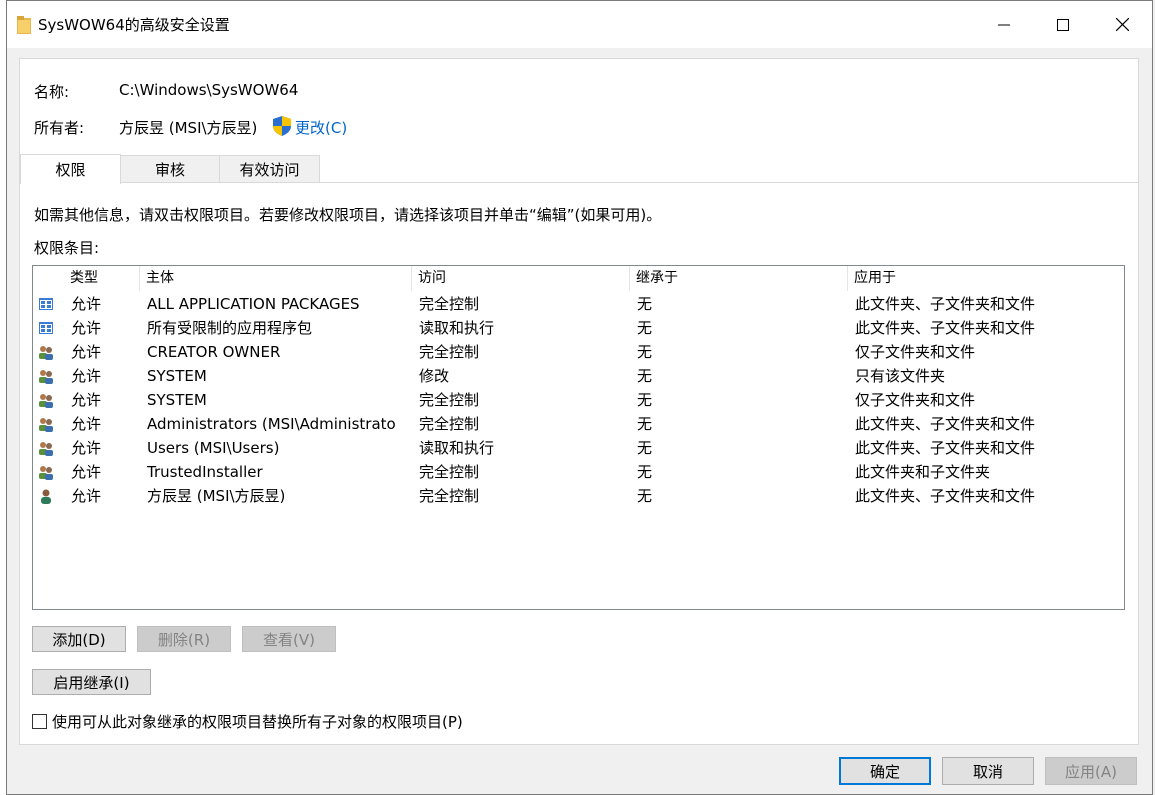  What do you see at coordinates (205, 472) in the screenshot?
I see `cell-principal: TrustedInstaller` at bounding box center [205, 472].